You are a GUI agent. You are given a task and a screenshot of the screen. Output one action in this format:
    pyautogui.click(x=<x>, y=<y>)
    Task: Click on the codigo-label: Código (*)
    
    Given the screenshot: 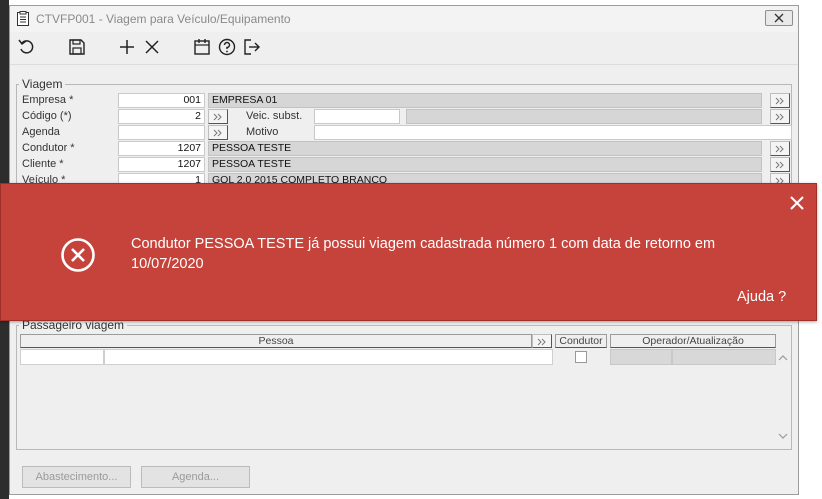 What is the action you would take?
    pyautogui.click(x=47, y=116)
    